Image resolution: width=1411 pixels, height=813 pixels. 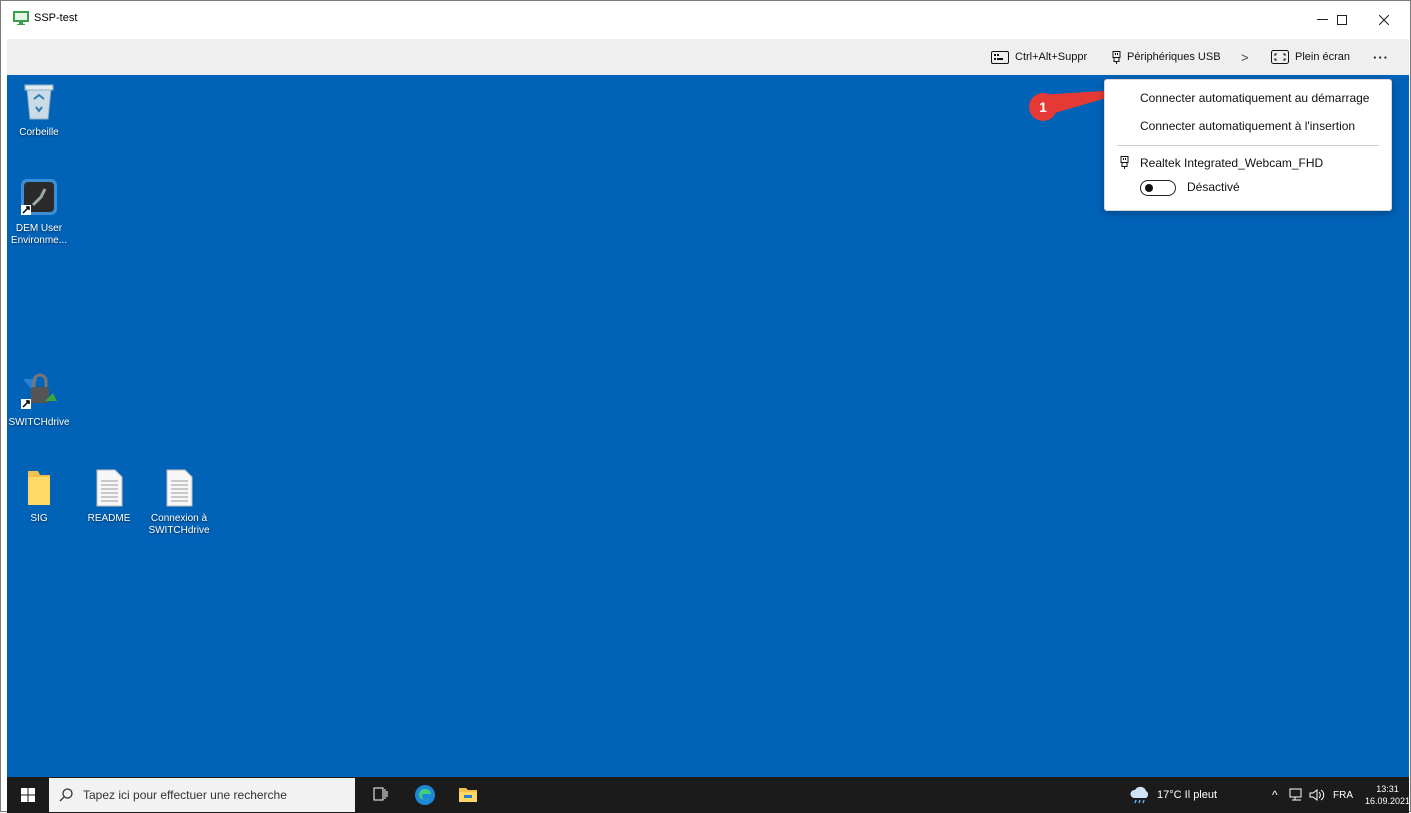 I want to click on maximize-button, so click(x=1342, y=20).